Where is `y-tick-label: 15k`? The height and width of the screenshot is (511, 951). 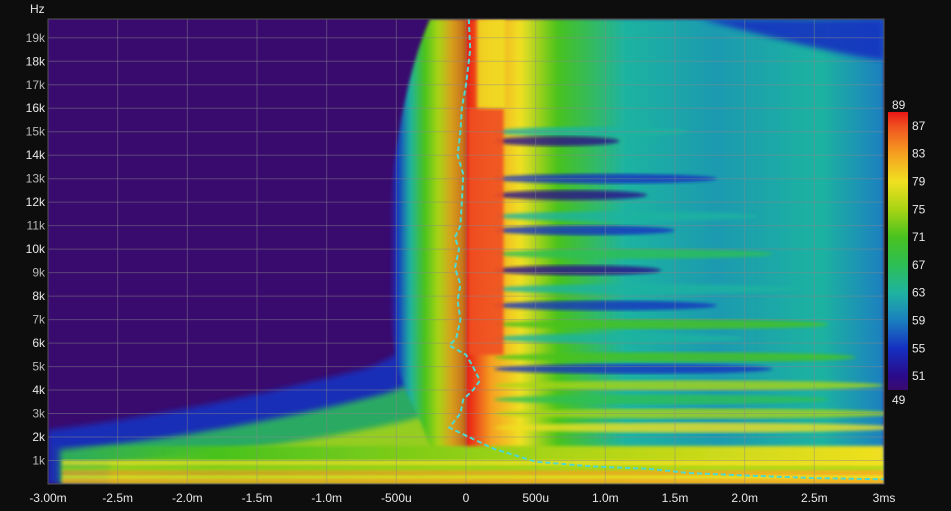
y-tick-label: 15k is located at coordinates (36, 132).